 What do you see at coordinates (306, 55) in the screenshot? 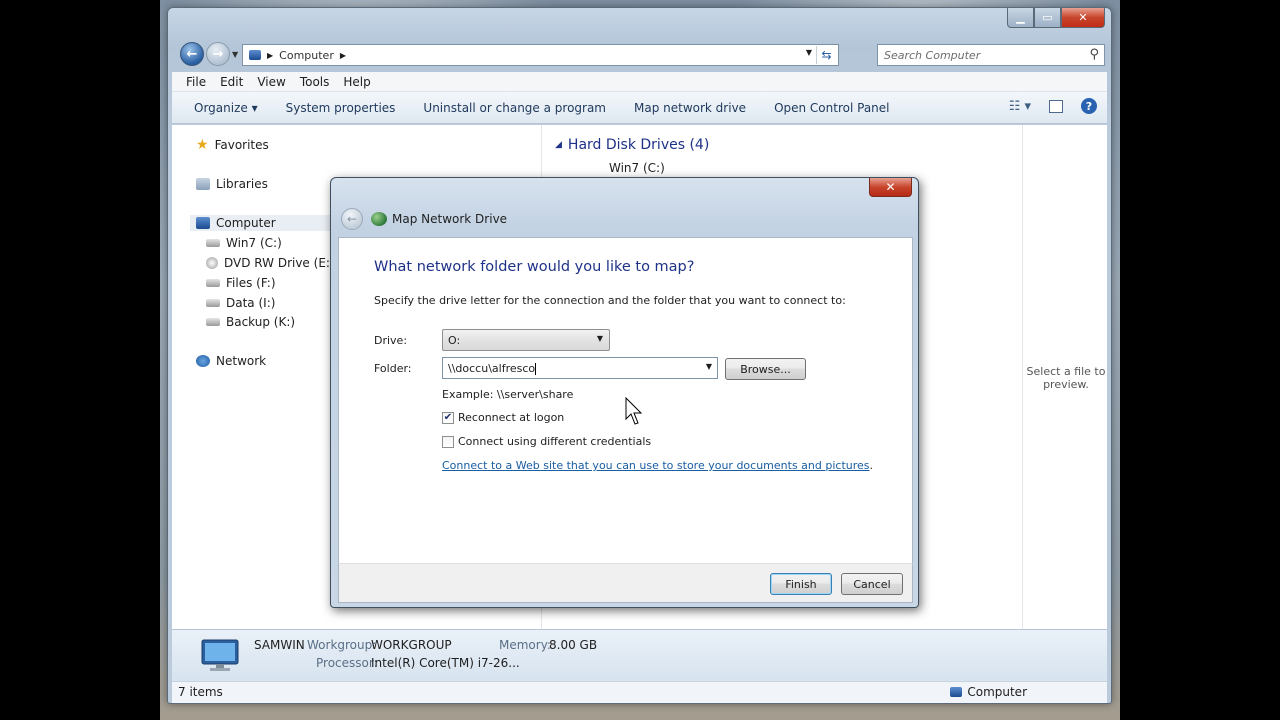
I see `breadcrumb-computer: Computer` at bounding box center [306, 55].